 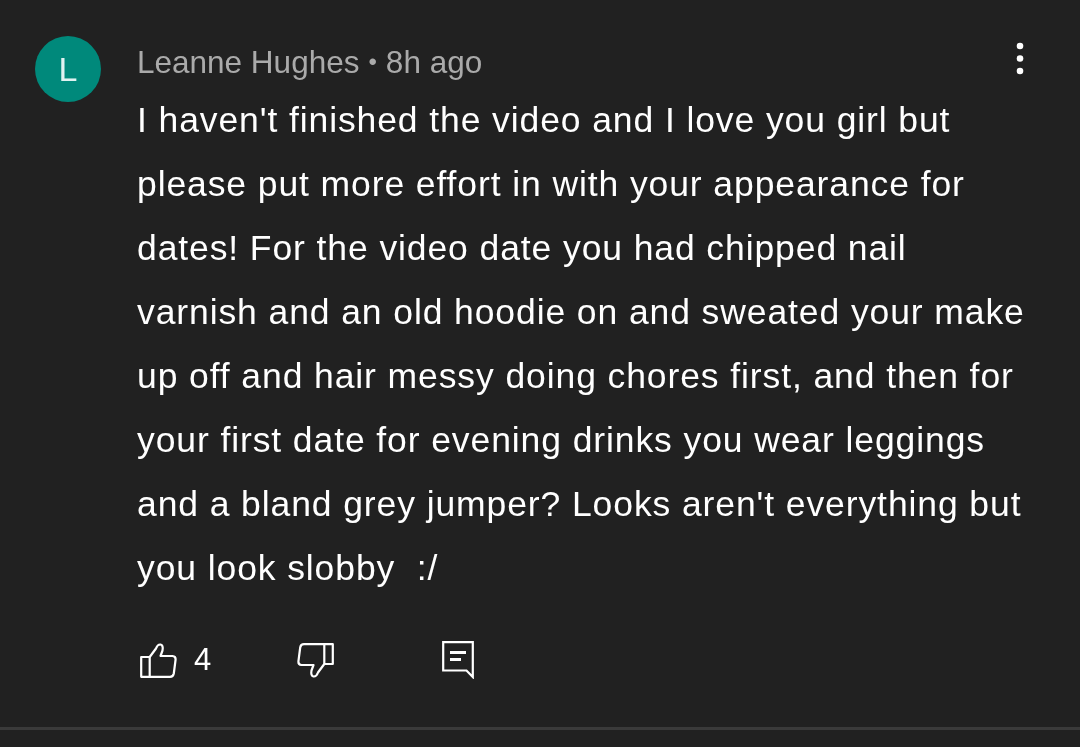 I want to click on author-name: Leanne Hughes, so click(x=248, y=62).